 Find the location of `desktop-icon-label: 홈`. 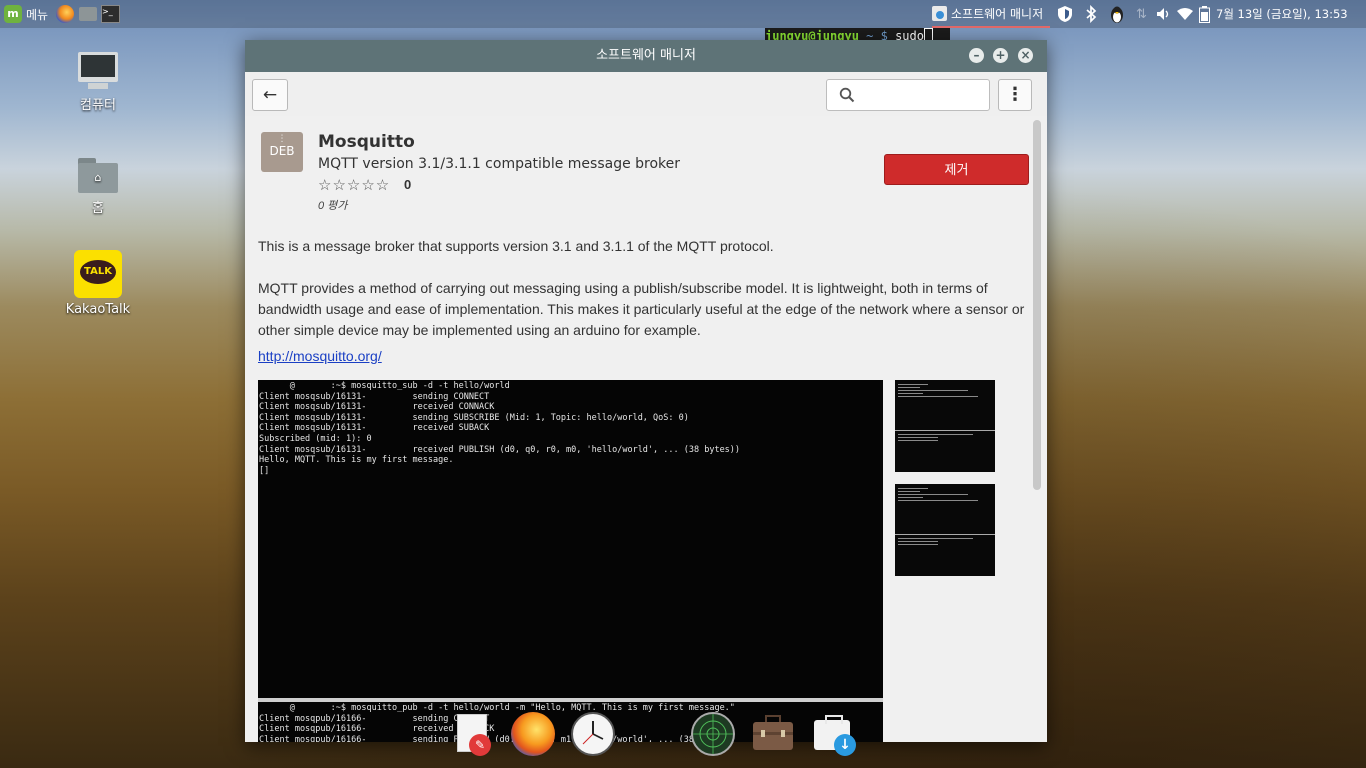

desktop-icon-label: 홈 is located at coordinates (98, 208).